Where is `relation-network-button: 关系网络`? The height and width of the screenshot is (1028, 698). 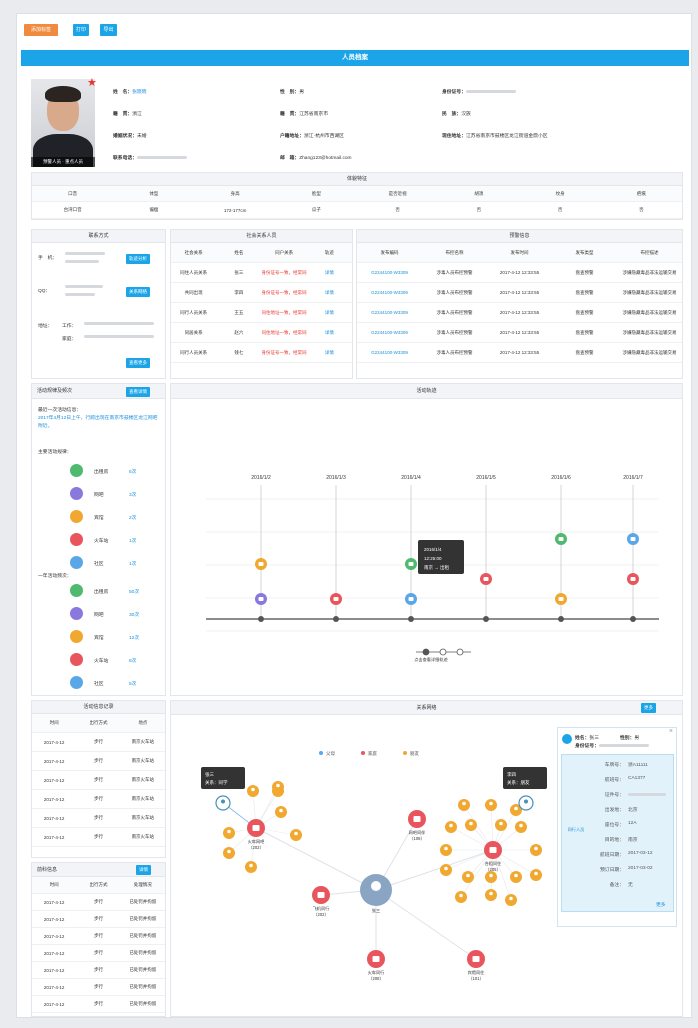 relation-network-button: 关系网络 is located at coordinates (138, 292).